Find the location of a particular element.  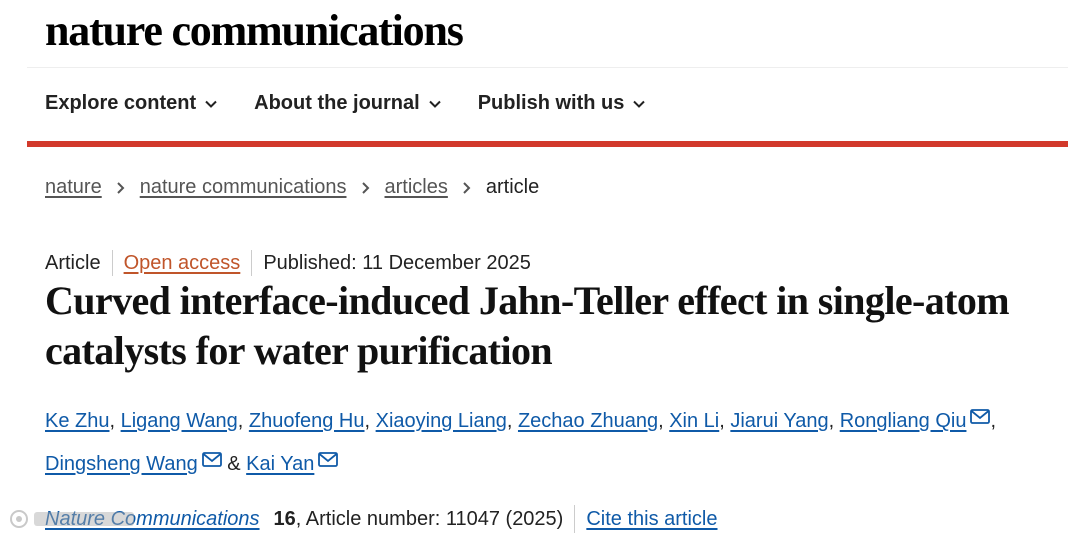

author-link: Kai Yan is located at coordinates (280, 464).